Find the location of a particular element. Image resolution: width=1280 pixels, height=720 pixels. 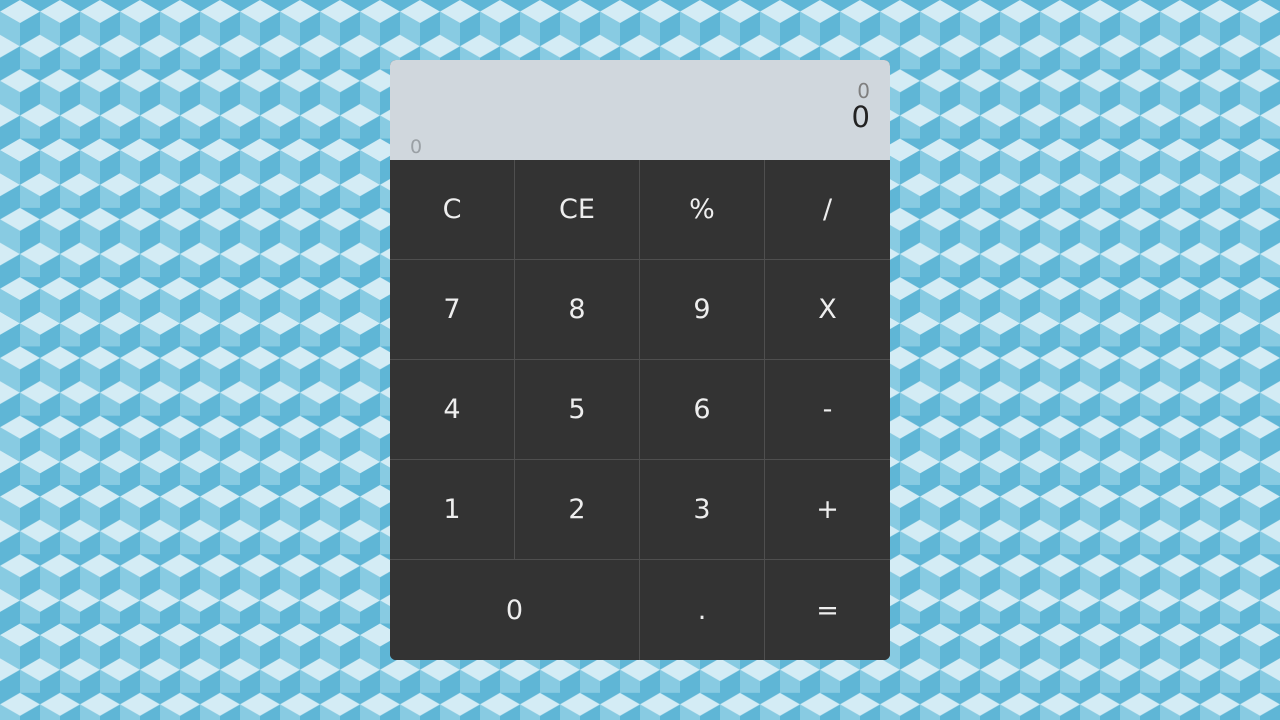

decimal-point-button: . is located at coordinates (702, 610).